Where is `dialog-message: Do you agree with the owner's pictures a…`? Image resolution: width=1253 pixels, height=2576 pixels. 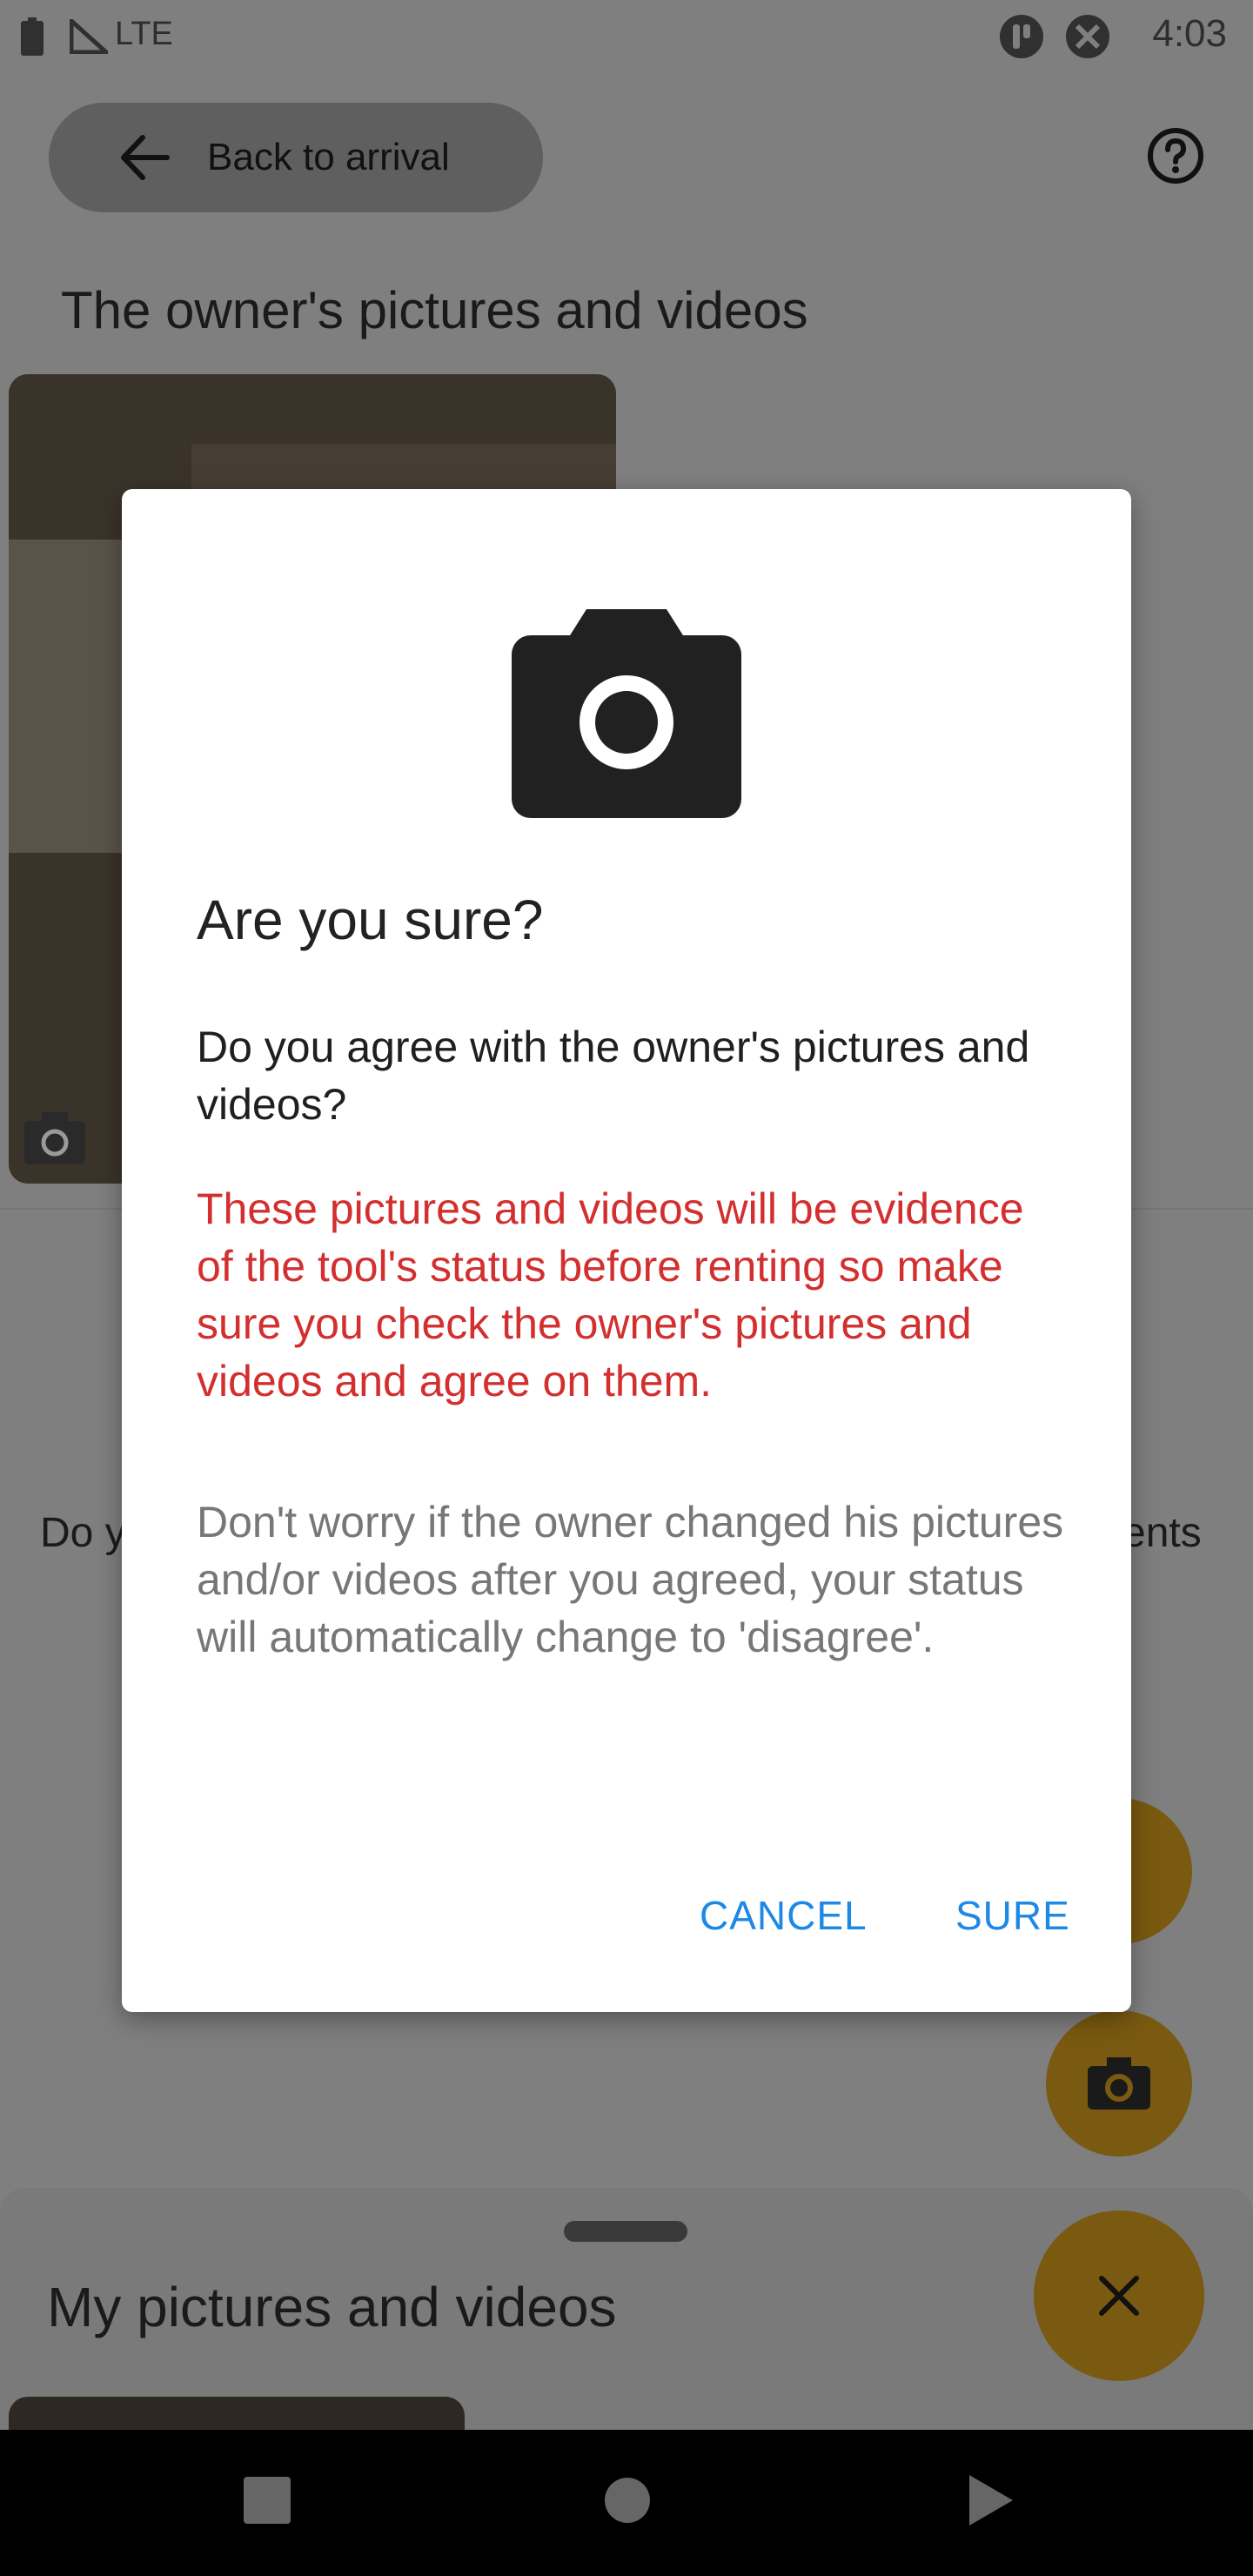
dialog-message: Do you agree with the owner's pictures a… is located at coordinates (613, 1076).